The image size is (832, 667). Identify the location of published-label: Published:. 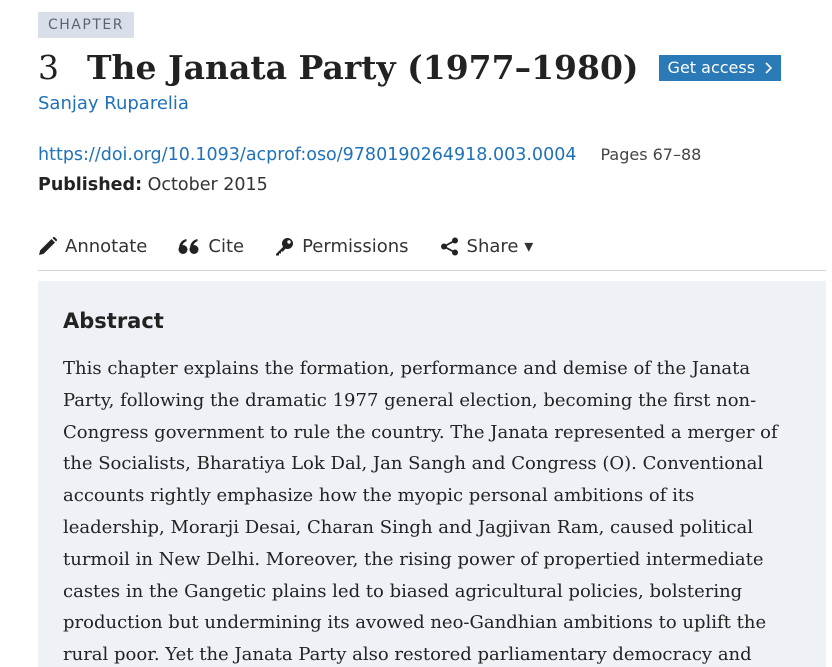
(90, 185).